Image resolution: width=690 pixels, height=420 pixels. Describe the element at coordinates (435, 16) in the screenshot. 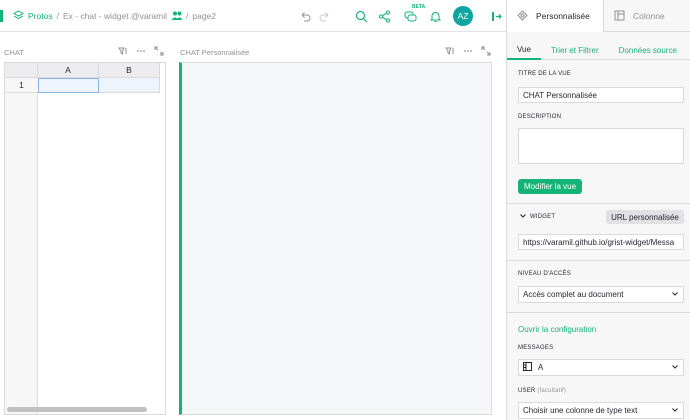

I see `bell-icon` at that location.